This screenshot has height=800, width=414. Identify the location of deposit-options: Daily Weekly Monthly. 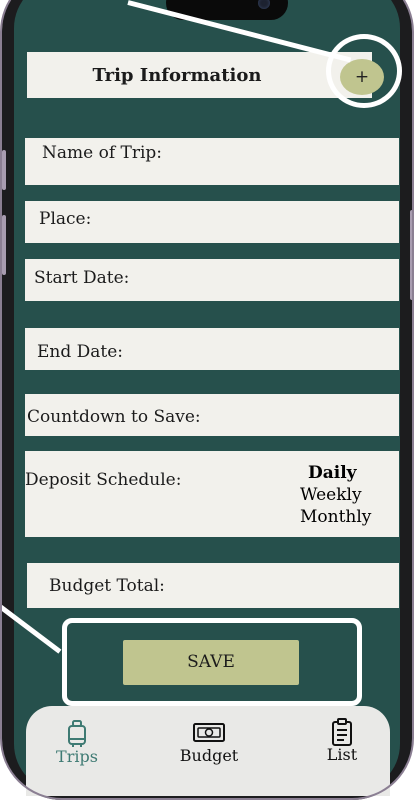
(335, 495).